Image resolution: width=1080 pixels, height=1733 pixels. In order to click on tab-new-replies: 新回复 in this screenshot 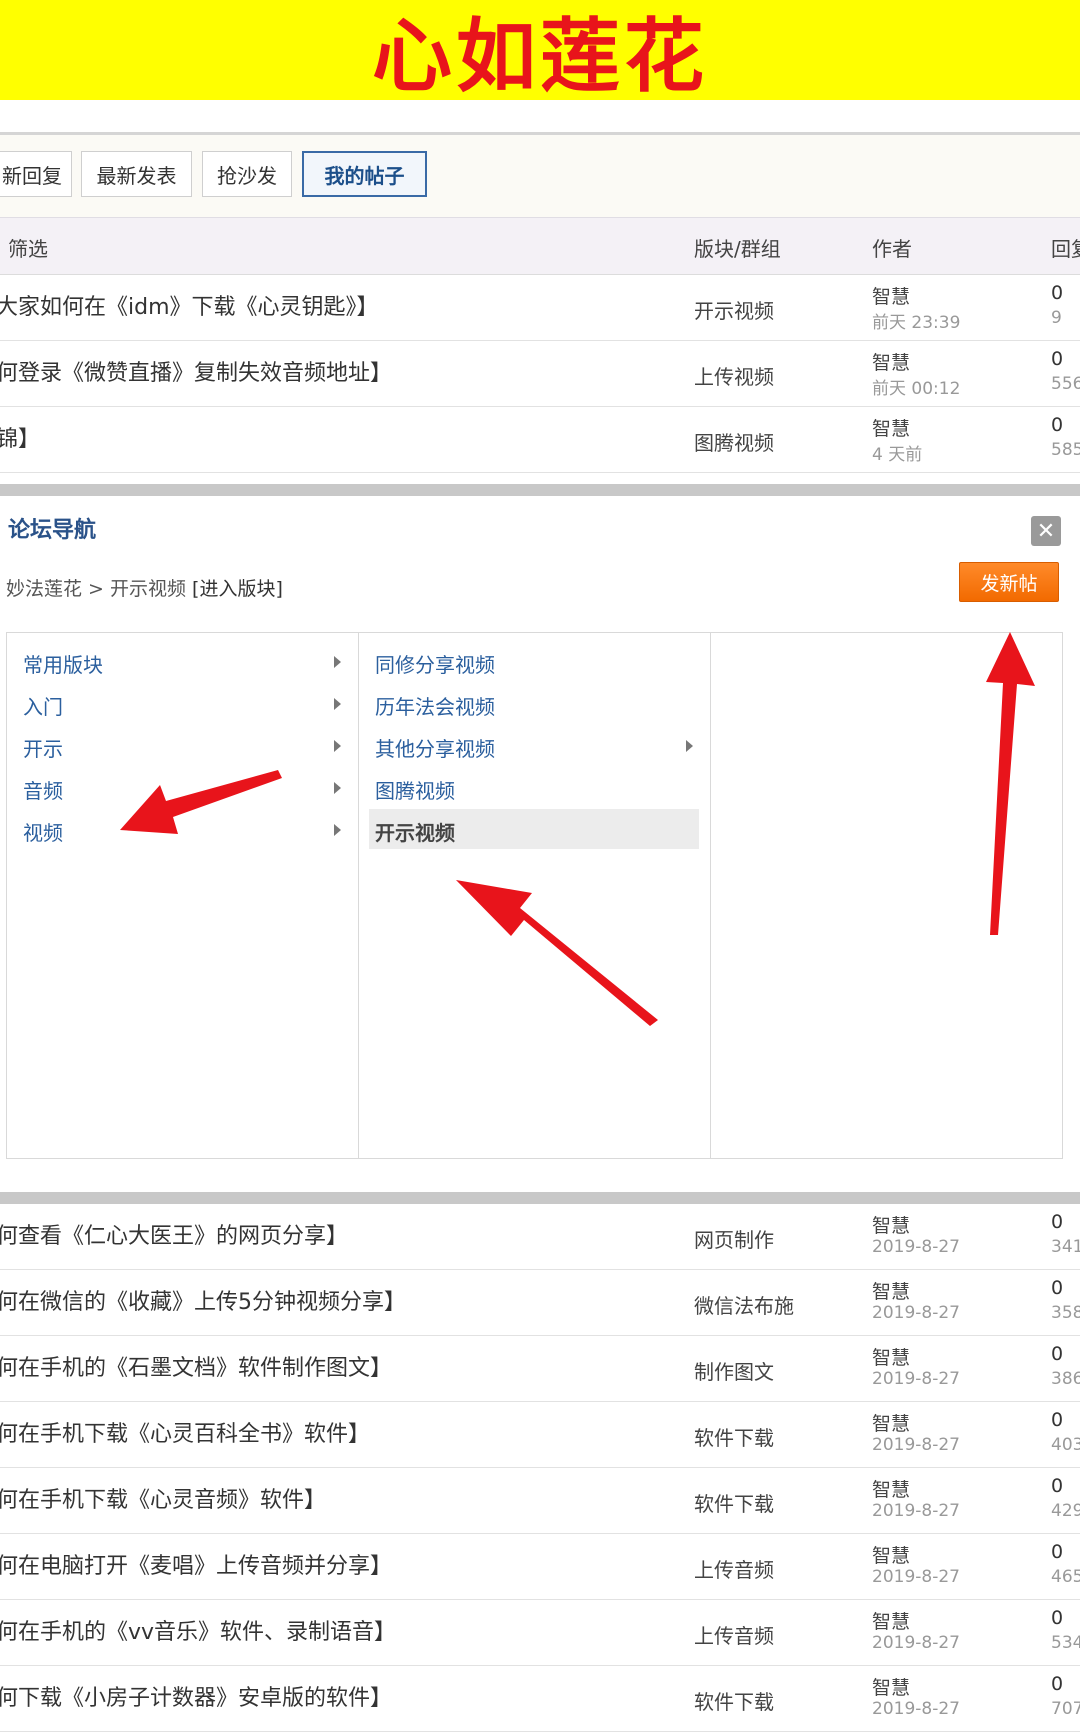, I will do `click(36, 174)`.